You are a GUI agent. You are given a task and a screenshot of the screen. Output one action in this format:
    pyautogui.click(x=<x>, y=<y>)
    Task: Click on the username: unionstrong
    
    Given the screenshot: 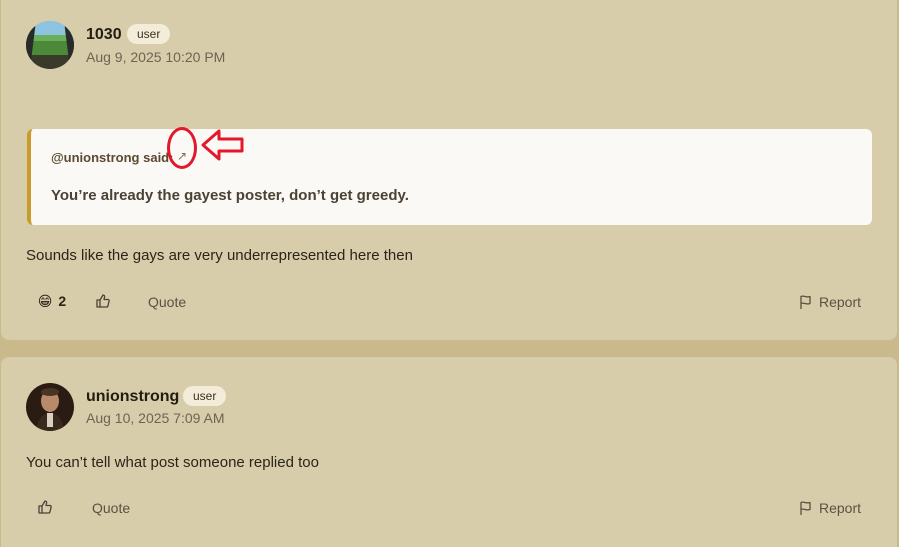 What is the action you would take?
    pyautogui.click(x=132, y=397)
    